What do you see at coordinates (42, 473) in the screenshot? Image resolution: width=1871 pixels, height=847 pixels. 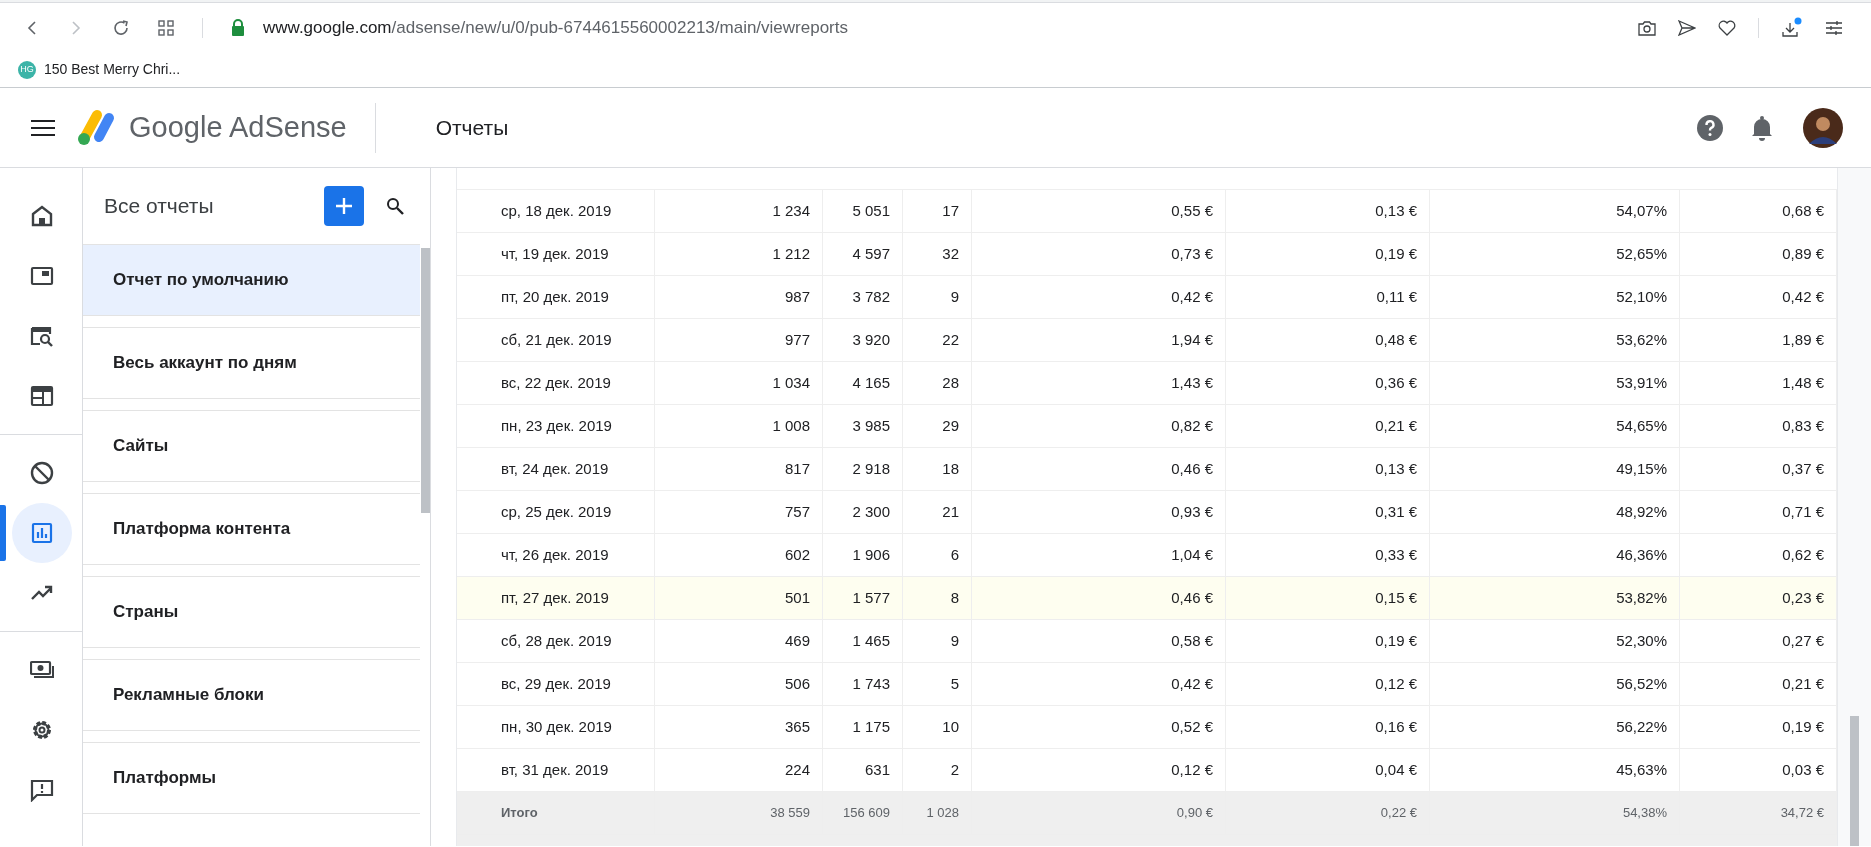 I see `block-icon` at bounding box center [42, 473].